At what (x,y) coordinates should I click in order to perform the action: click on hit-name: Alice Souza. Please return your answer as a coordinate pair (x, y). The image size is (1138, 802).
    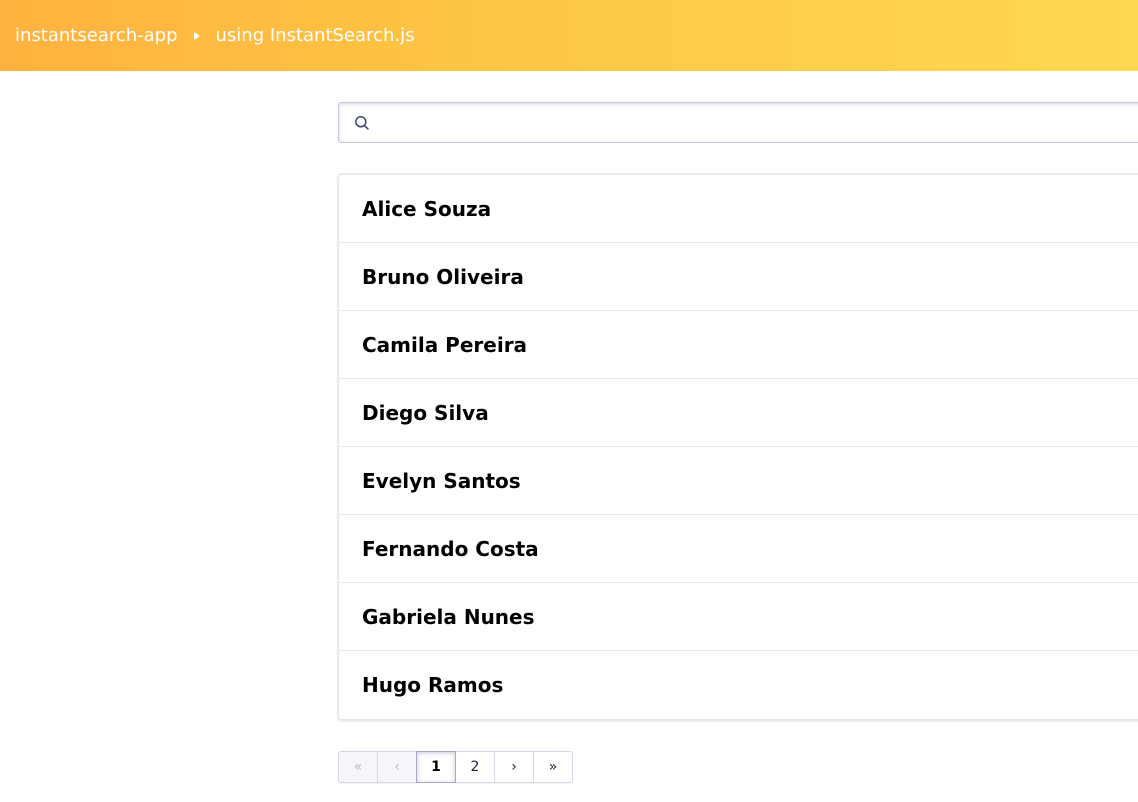
    Looking at the image, I should click on (427, 208).